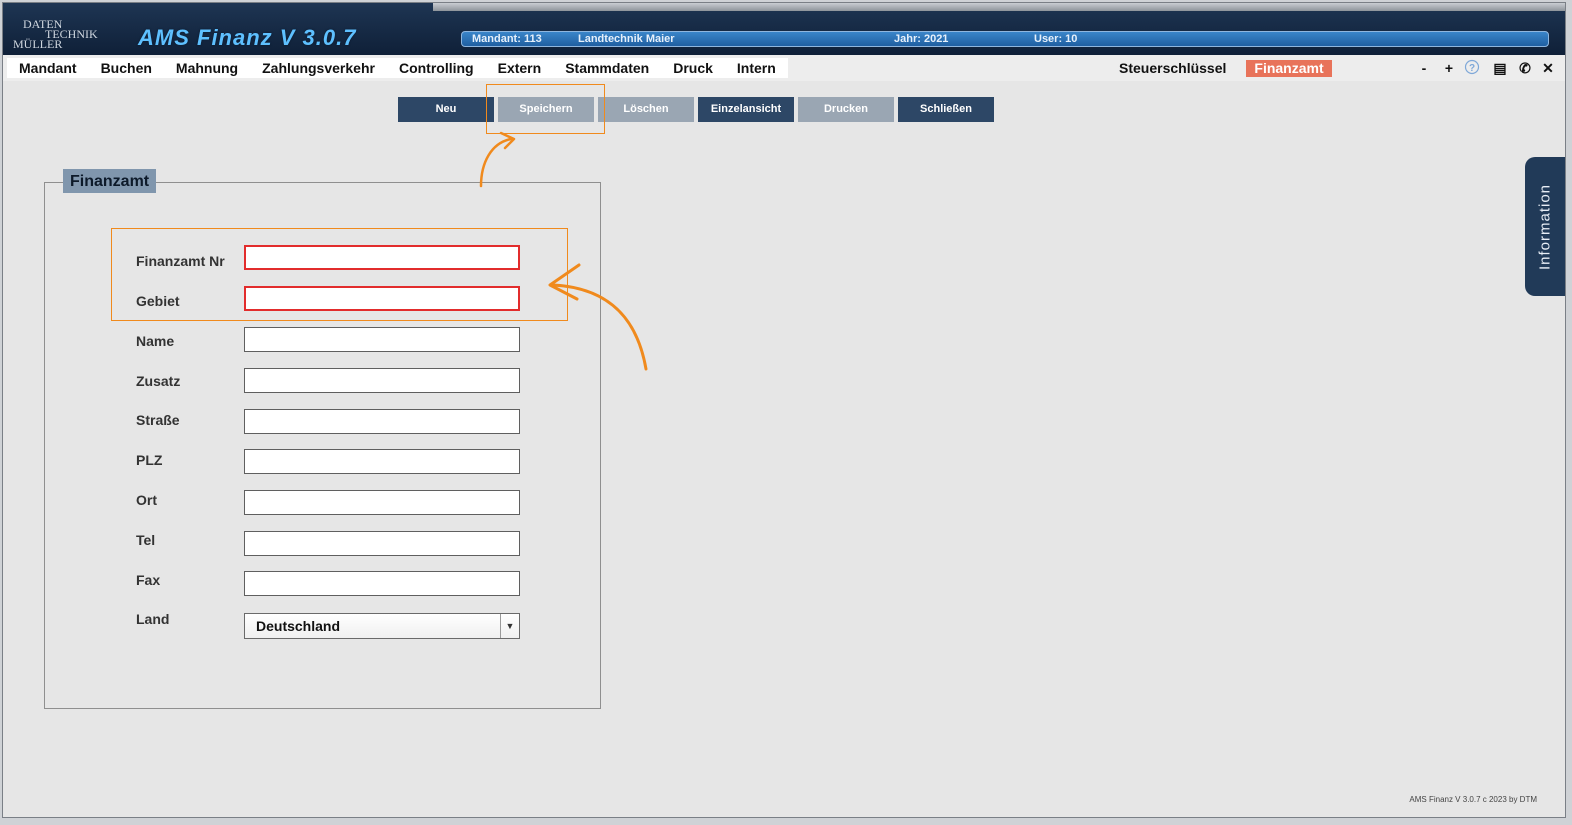  What do you see at coordinates (563, 251) in the screenshot?
I see `annotation-arrows` at bounding box center [563, 251].